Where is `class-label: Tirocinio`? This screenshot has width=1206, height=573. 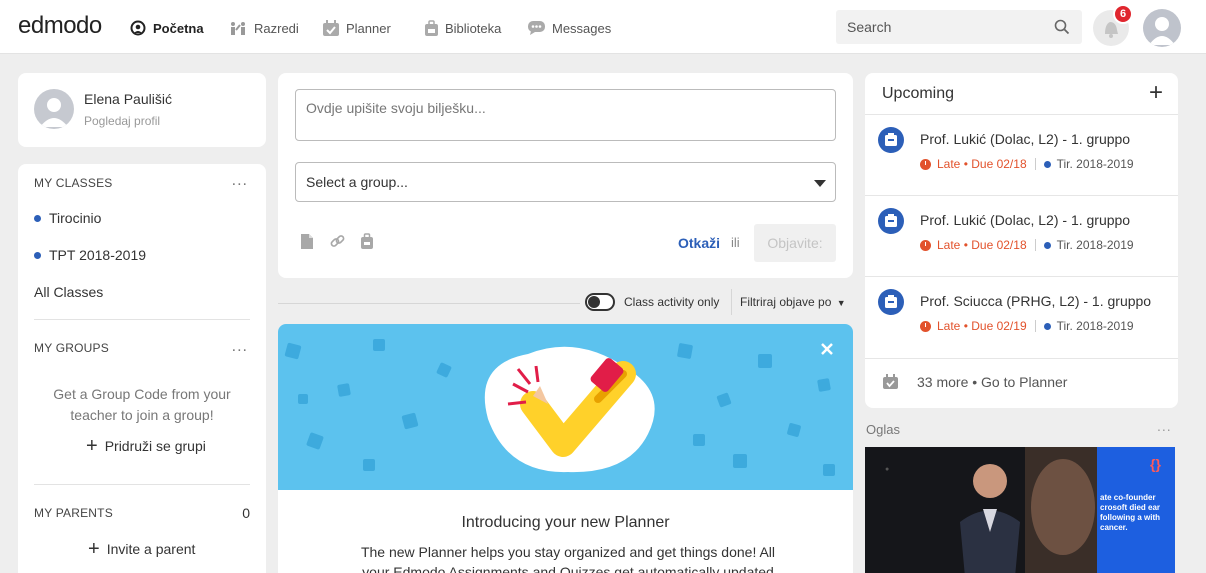 class-label: Tirocinio is located at coordinates (75, 218).